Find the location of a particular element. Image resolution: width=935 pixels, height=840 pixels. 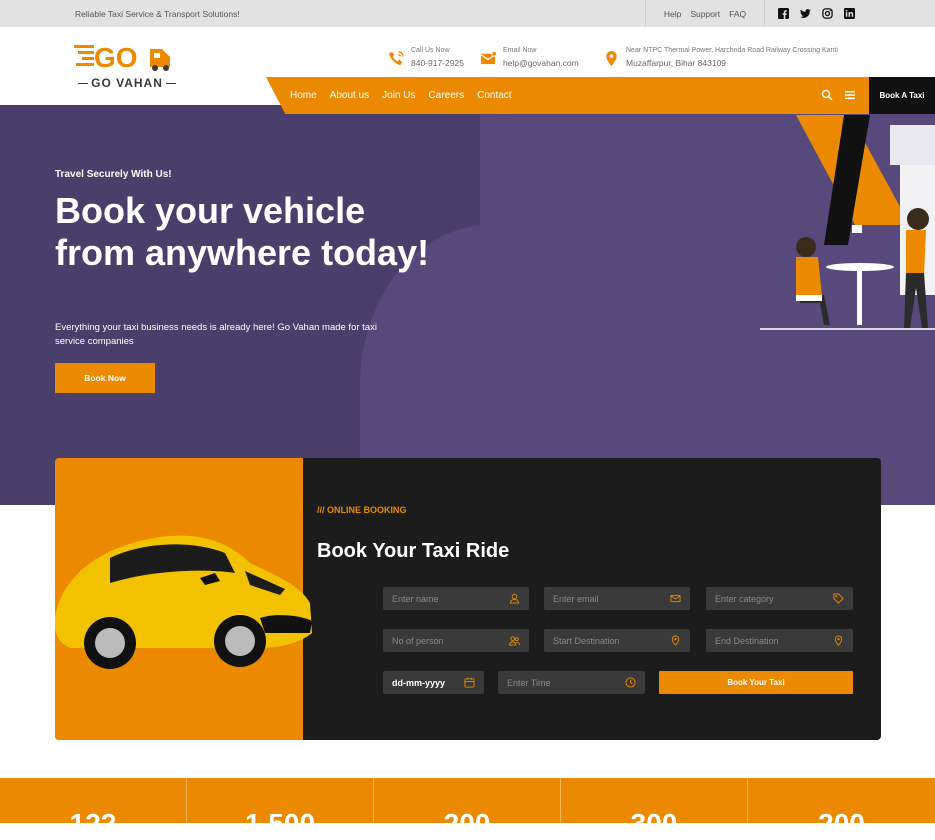

clock-icon is located at coordinates (630, 682).